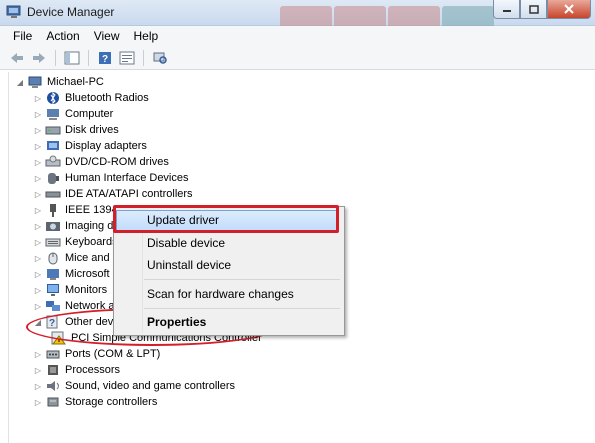 The height and width of the screenshot is (443, 595). What do you see at coordinates (35, 82) in the screenshot?
I see `computer-root-icon` at bounding box center [35, 82].